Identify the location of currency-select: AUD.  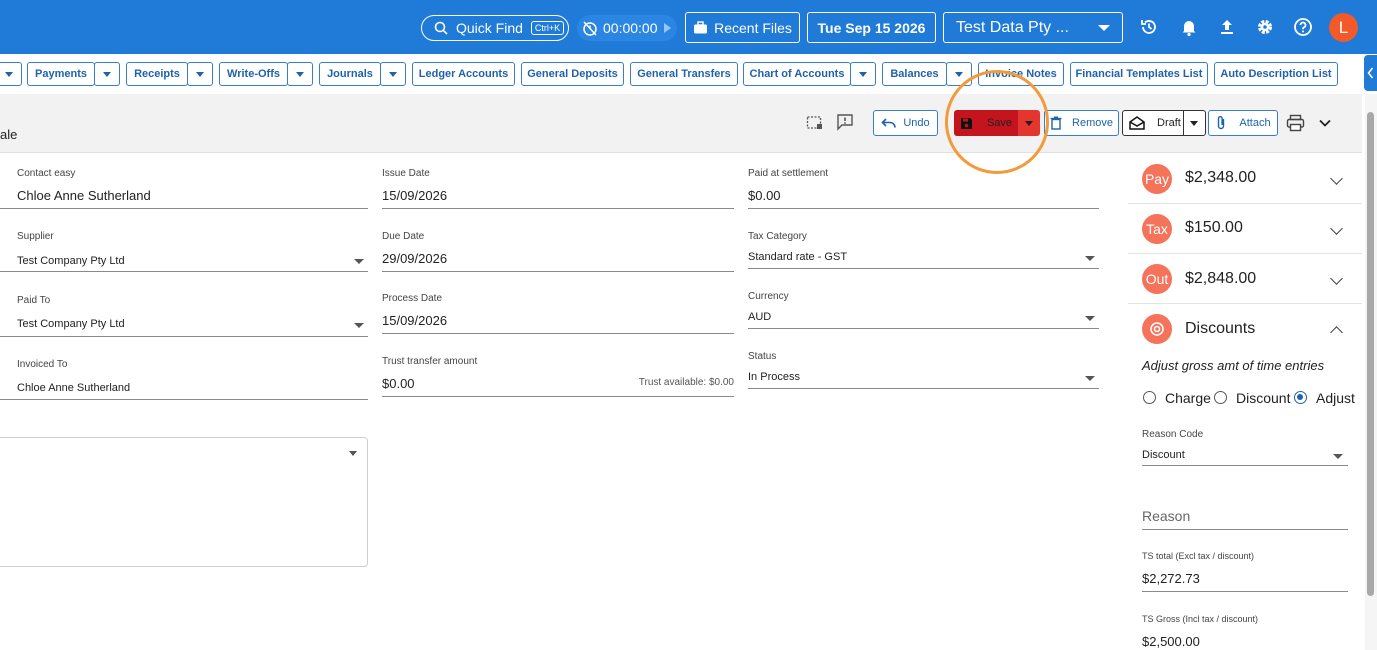
(759, 317).